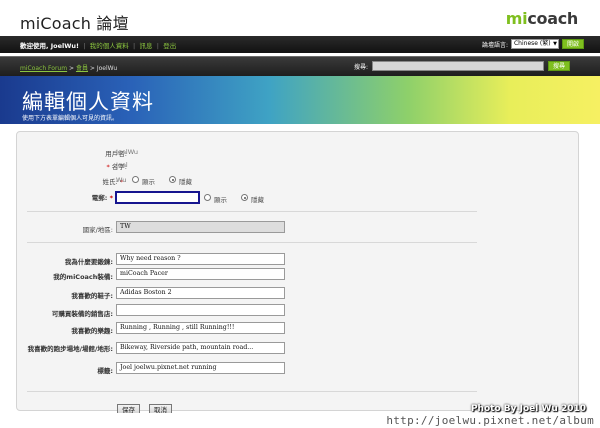  Describe the element at coordinates (200, 259) in the screenshot. I see `why-train-field: Why need reason ?` at that location.